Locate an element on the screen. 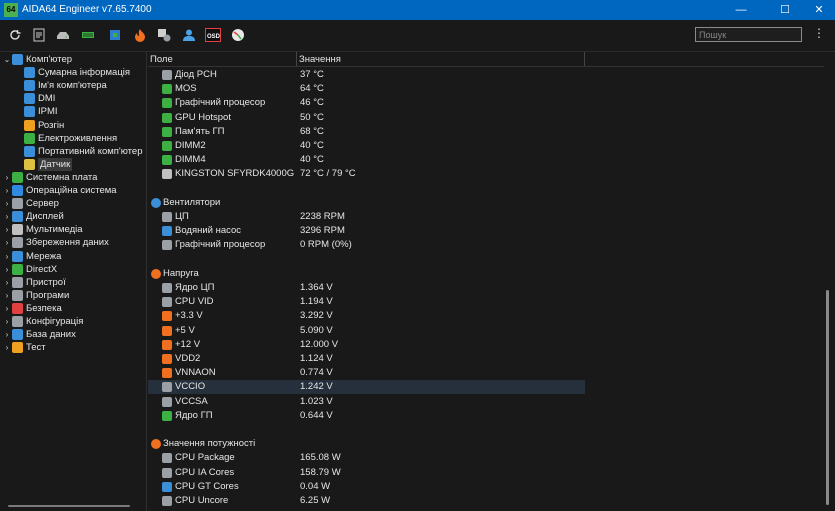 This screenshot has width=835, height=511. more-options-icon: ⋮ is located at coordinates (819, 33).